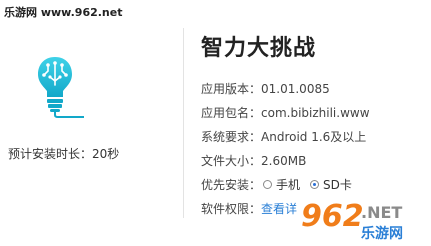  What do you see at coordinates (62, 87) in the screenshot?
I see `lightbulb-brain-icon` at bounding box center [62, 87].